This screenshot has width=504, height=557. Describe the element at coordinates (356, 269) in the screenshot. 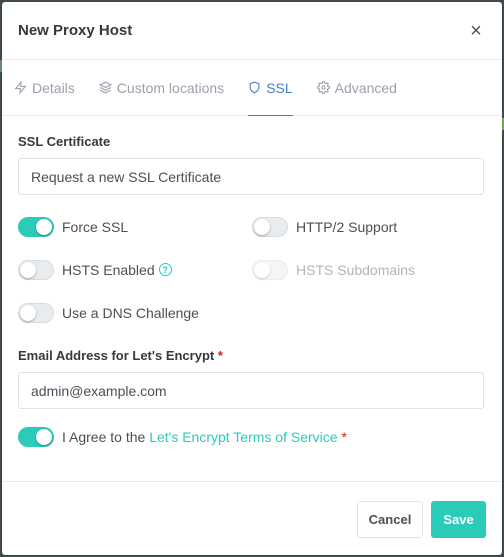

I see `hsts-subdomains-label: HSTS Subdomains` at that location.